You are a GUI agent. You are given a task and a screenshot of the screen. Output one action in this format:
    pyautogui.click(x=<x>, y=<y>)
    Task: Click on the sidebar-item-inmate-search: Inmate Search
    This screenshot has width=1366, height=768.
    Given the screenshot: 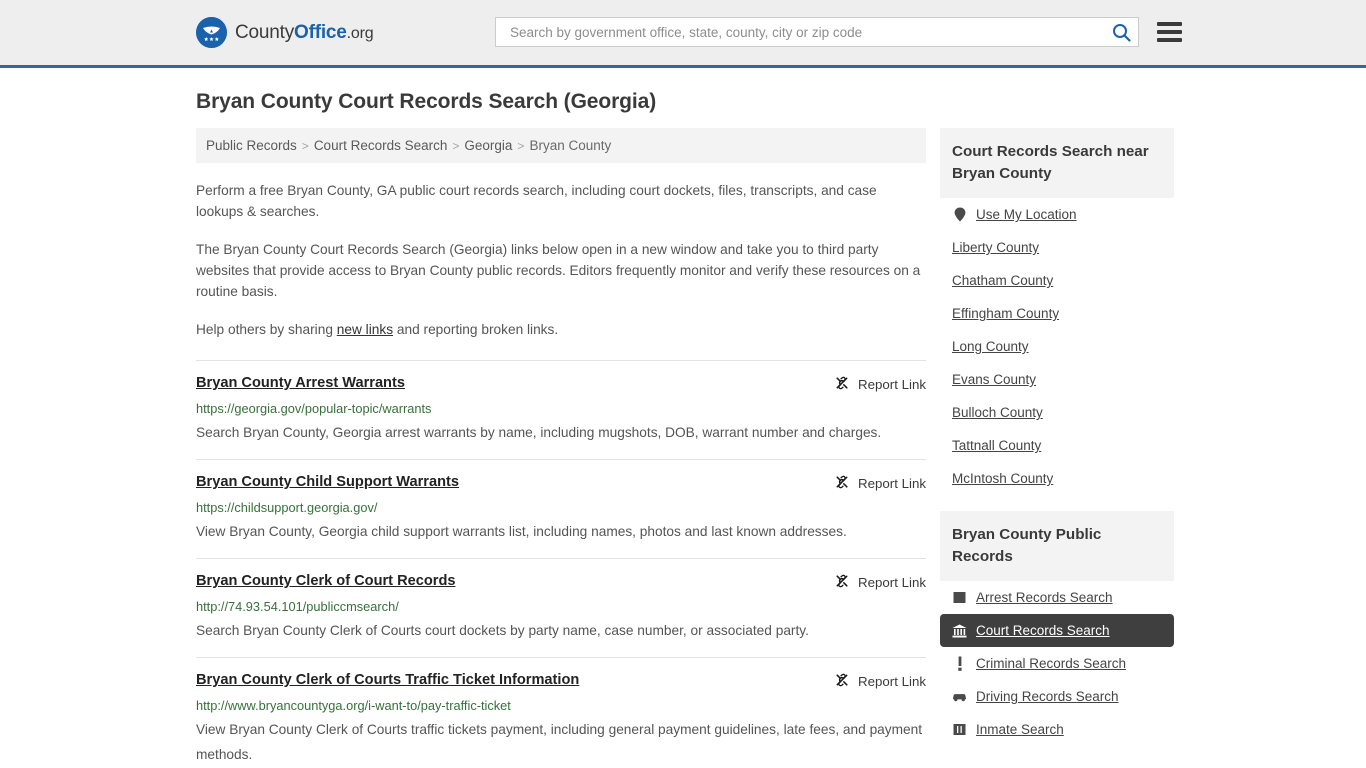 What is the action you would take?
    pyautogui.click(x=1057, y=729)
    